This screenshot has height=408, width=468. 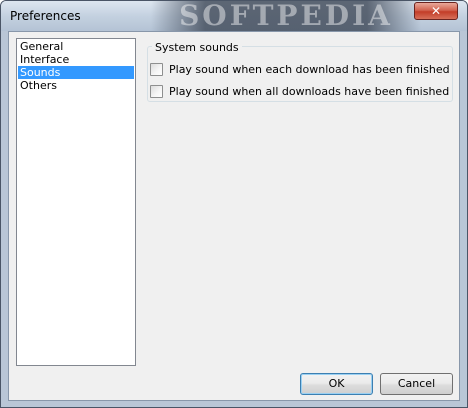 What do you see at coordinates (286, 16) in the screenshot?
I see `softpedia-watermark: SOFTPEDIA` at bounding box center [286, 16].